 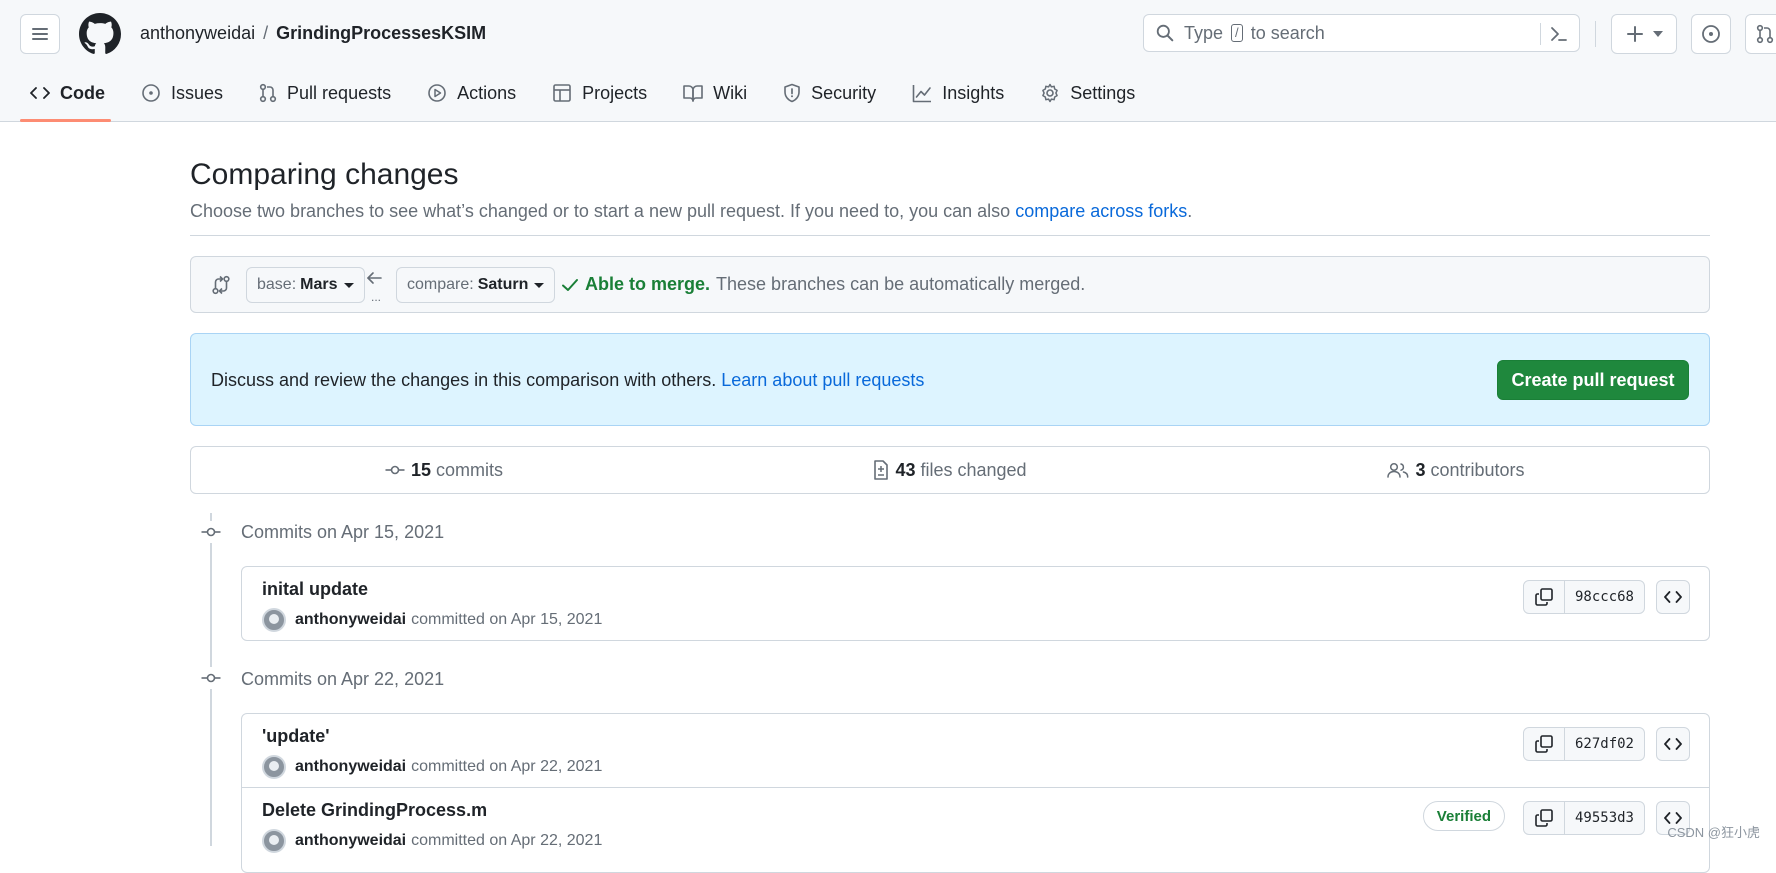 I want to click on timeline-node, so click(x=211, y=678).